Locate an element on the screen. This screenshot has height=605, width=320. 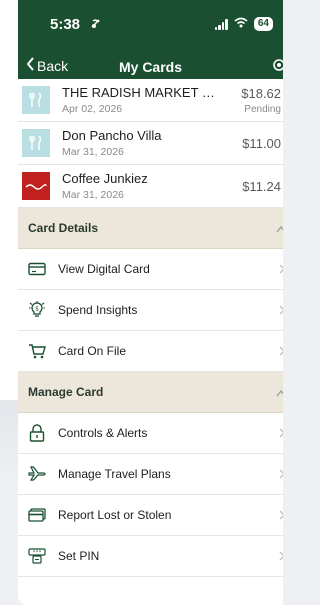
transaction-merchant: Coffee Junkiez is located at coordinates (105, 178).